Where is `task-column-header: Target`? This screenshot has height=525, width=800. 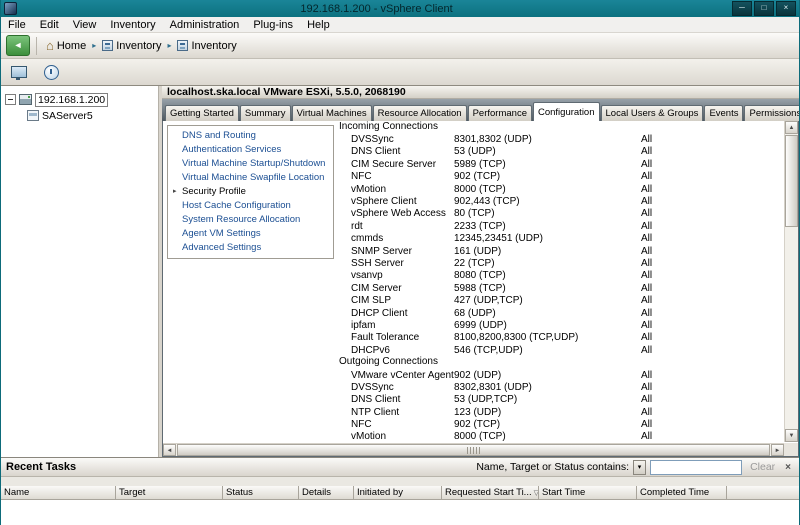
task-column-header: Target is located at coordinates (169, 492).